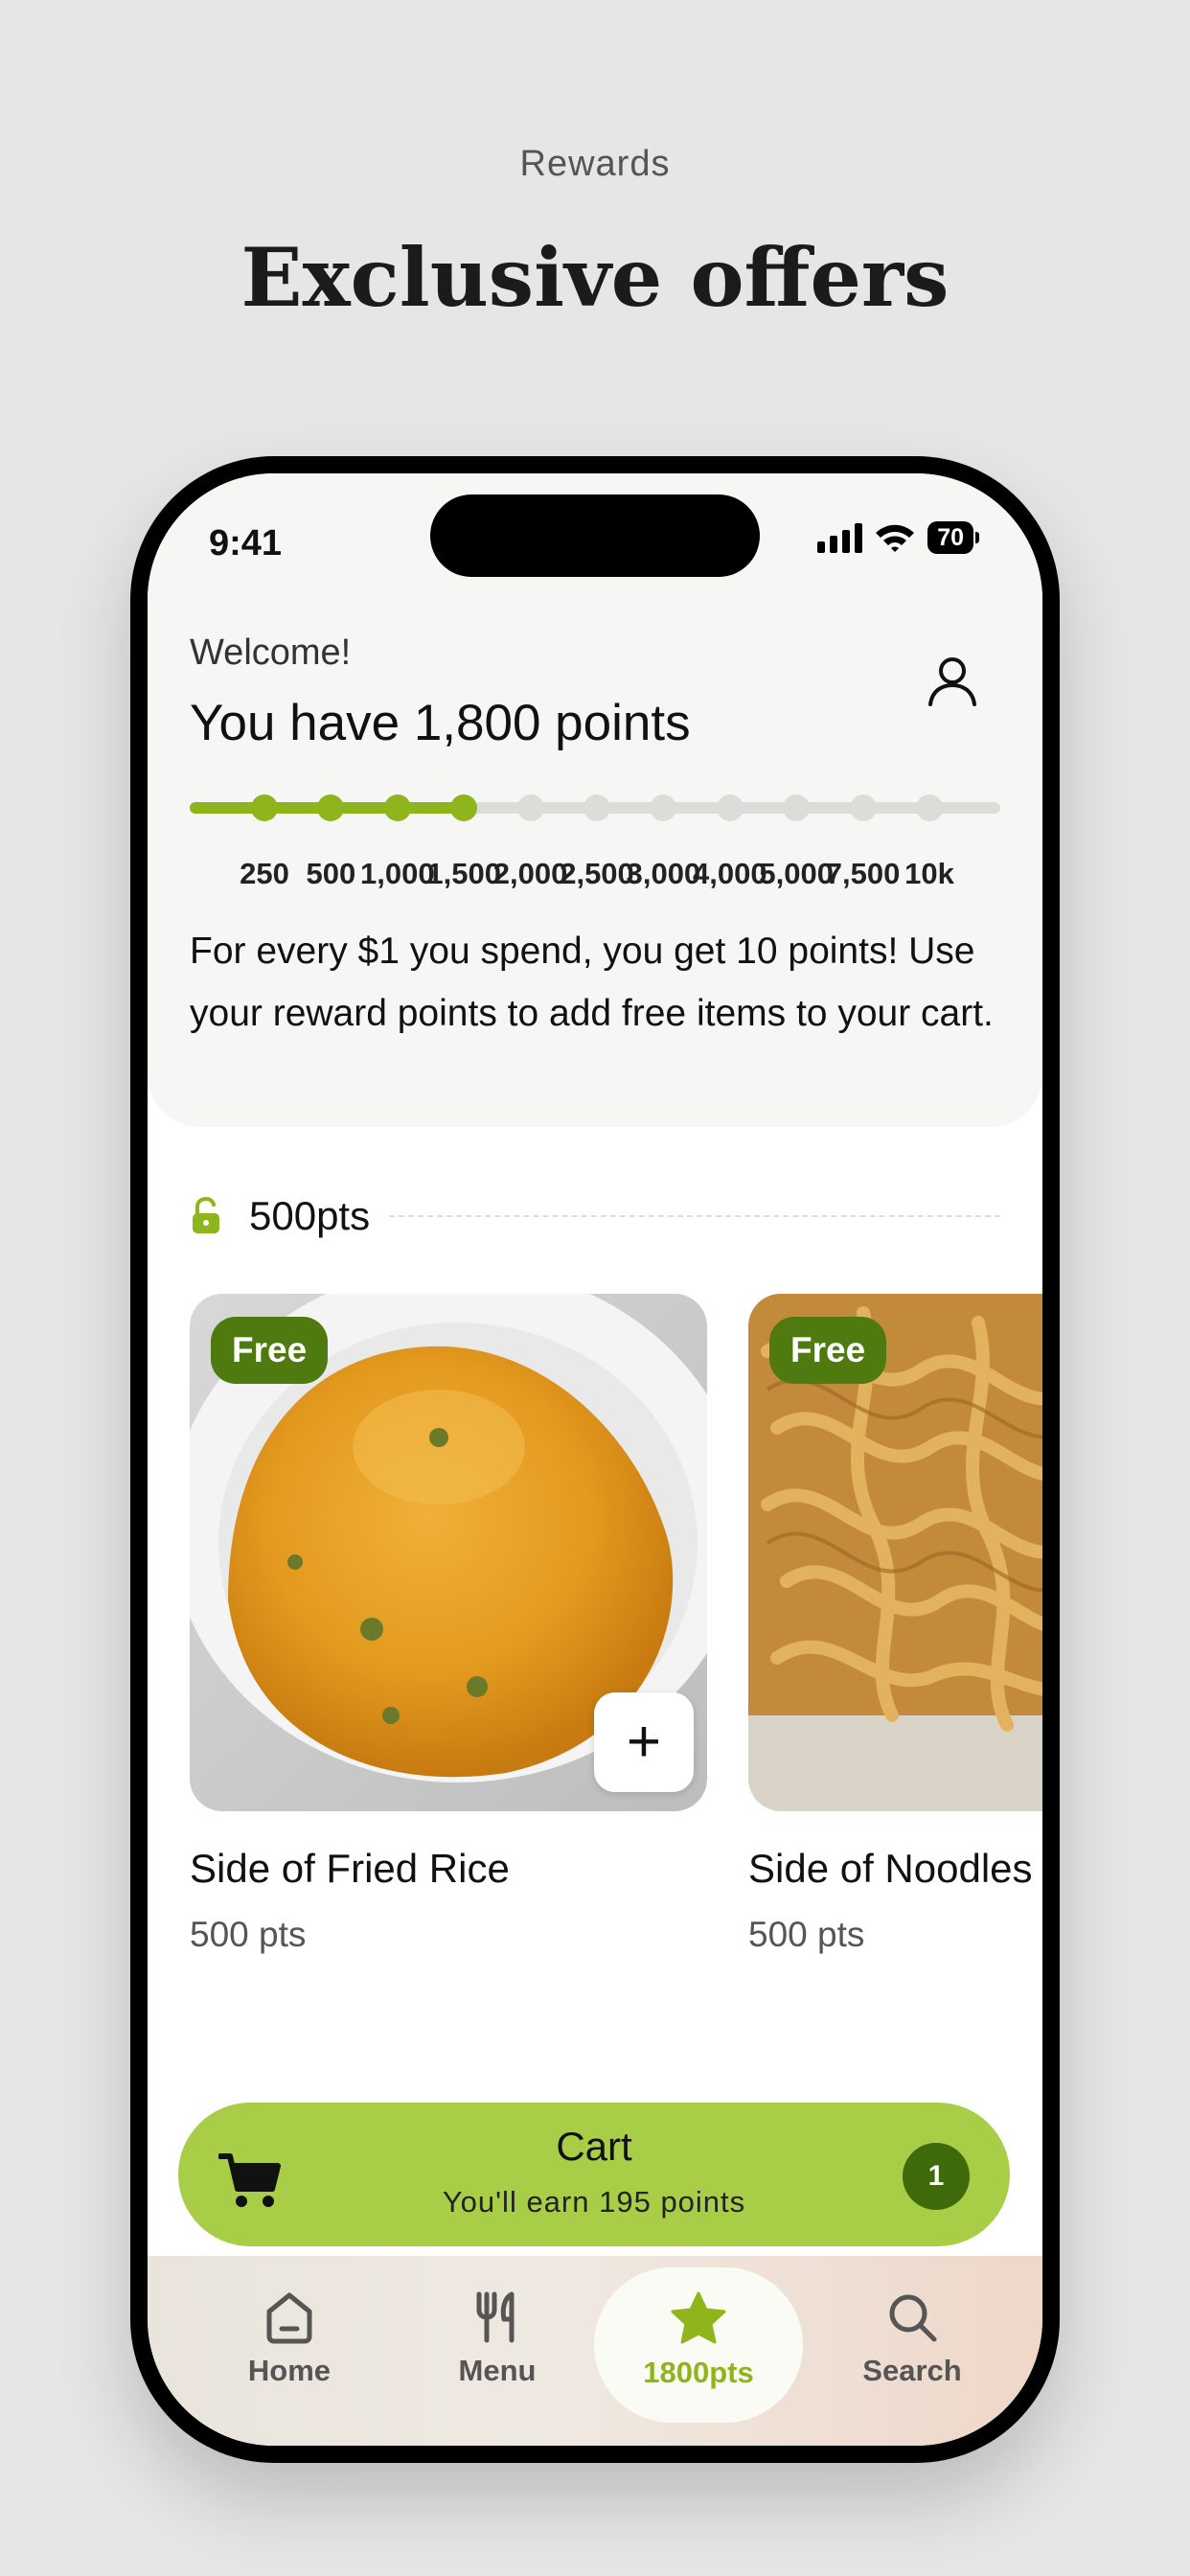 Image resolution: width=1190 pixels, height=2576 pixels. What do you see at coordinates (289, 2318) in the screenshot?
I see `home-icon` at bounding box center [289, 2318].